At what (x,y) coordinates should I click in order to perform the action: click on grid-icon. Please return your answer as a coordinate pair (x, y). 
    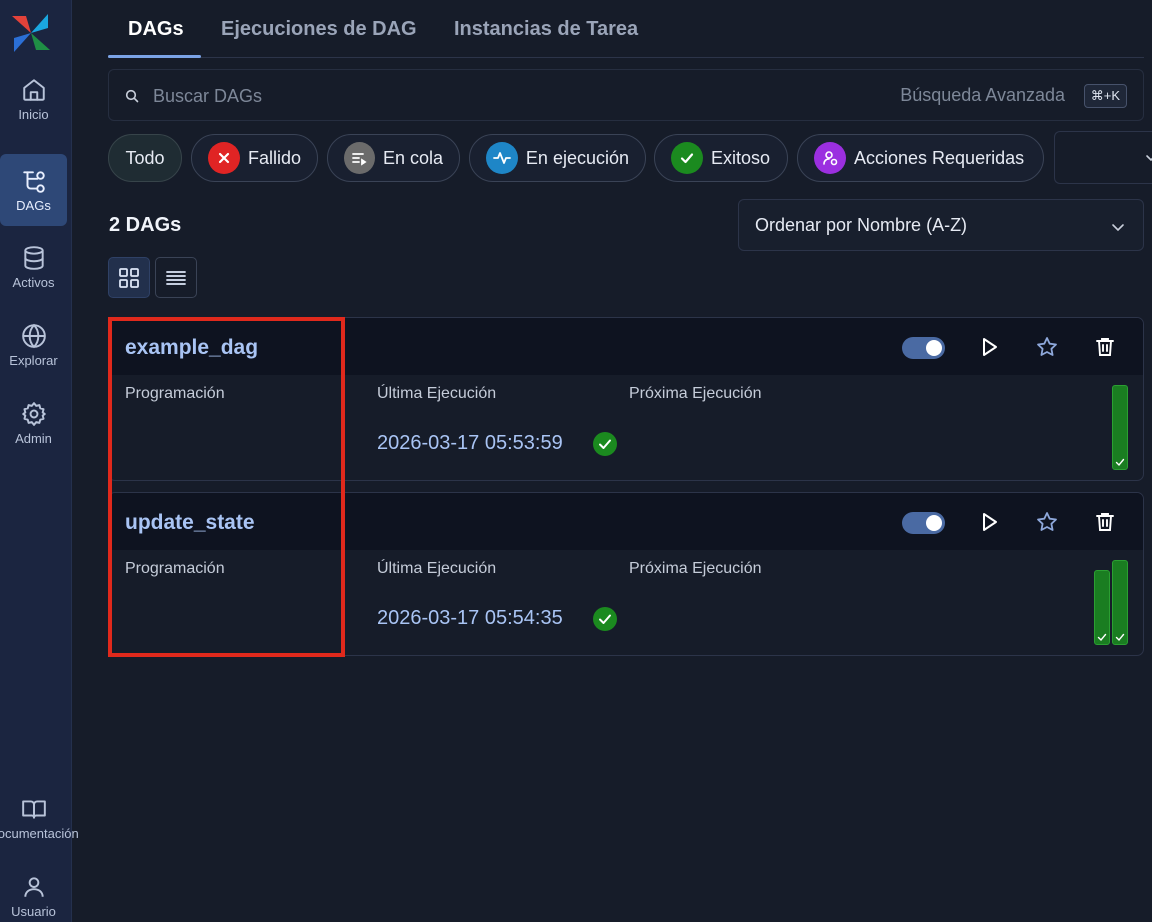
    Looking at the image, I should click on (129, 277).